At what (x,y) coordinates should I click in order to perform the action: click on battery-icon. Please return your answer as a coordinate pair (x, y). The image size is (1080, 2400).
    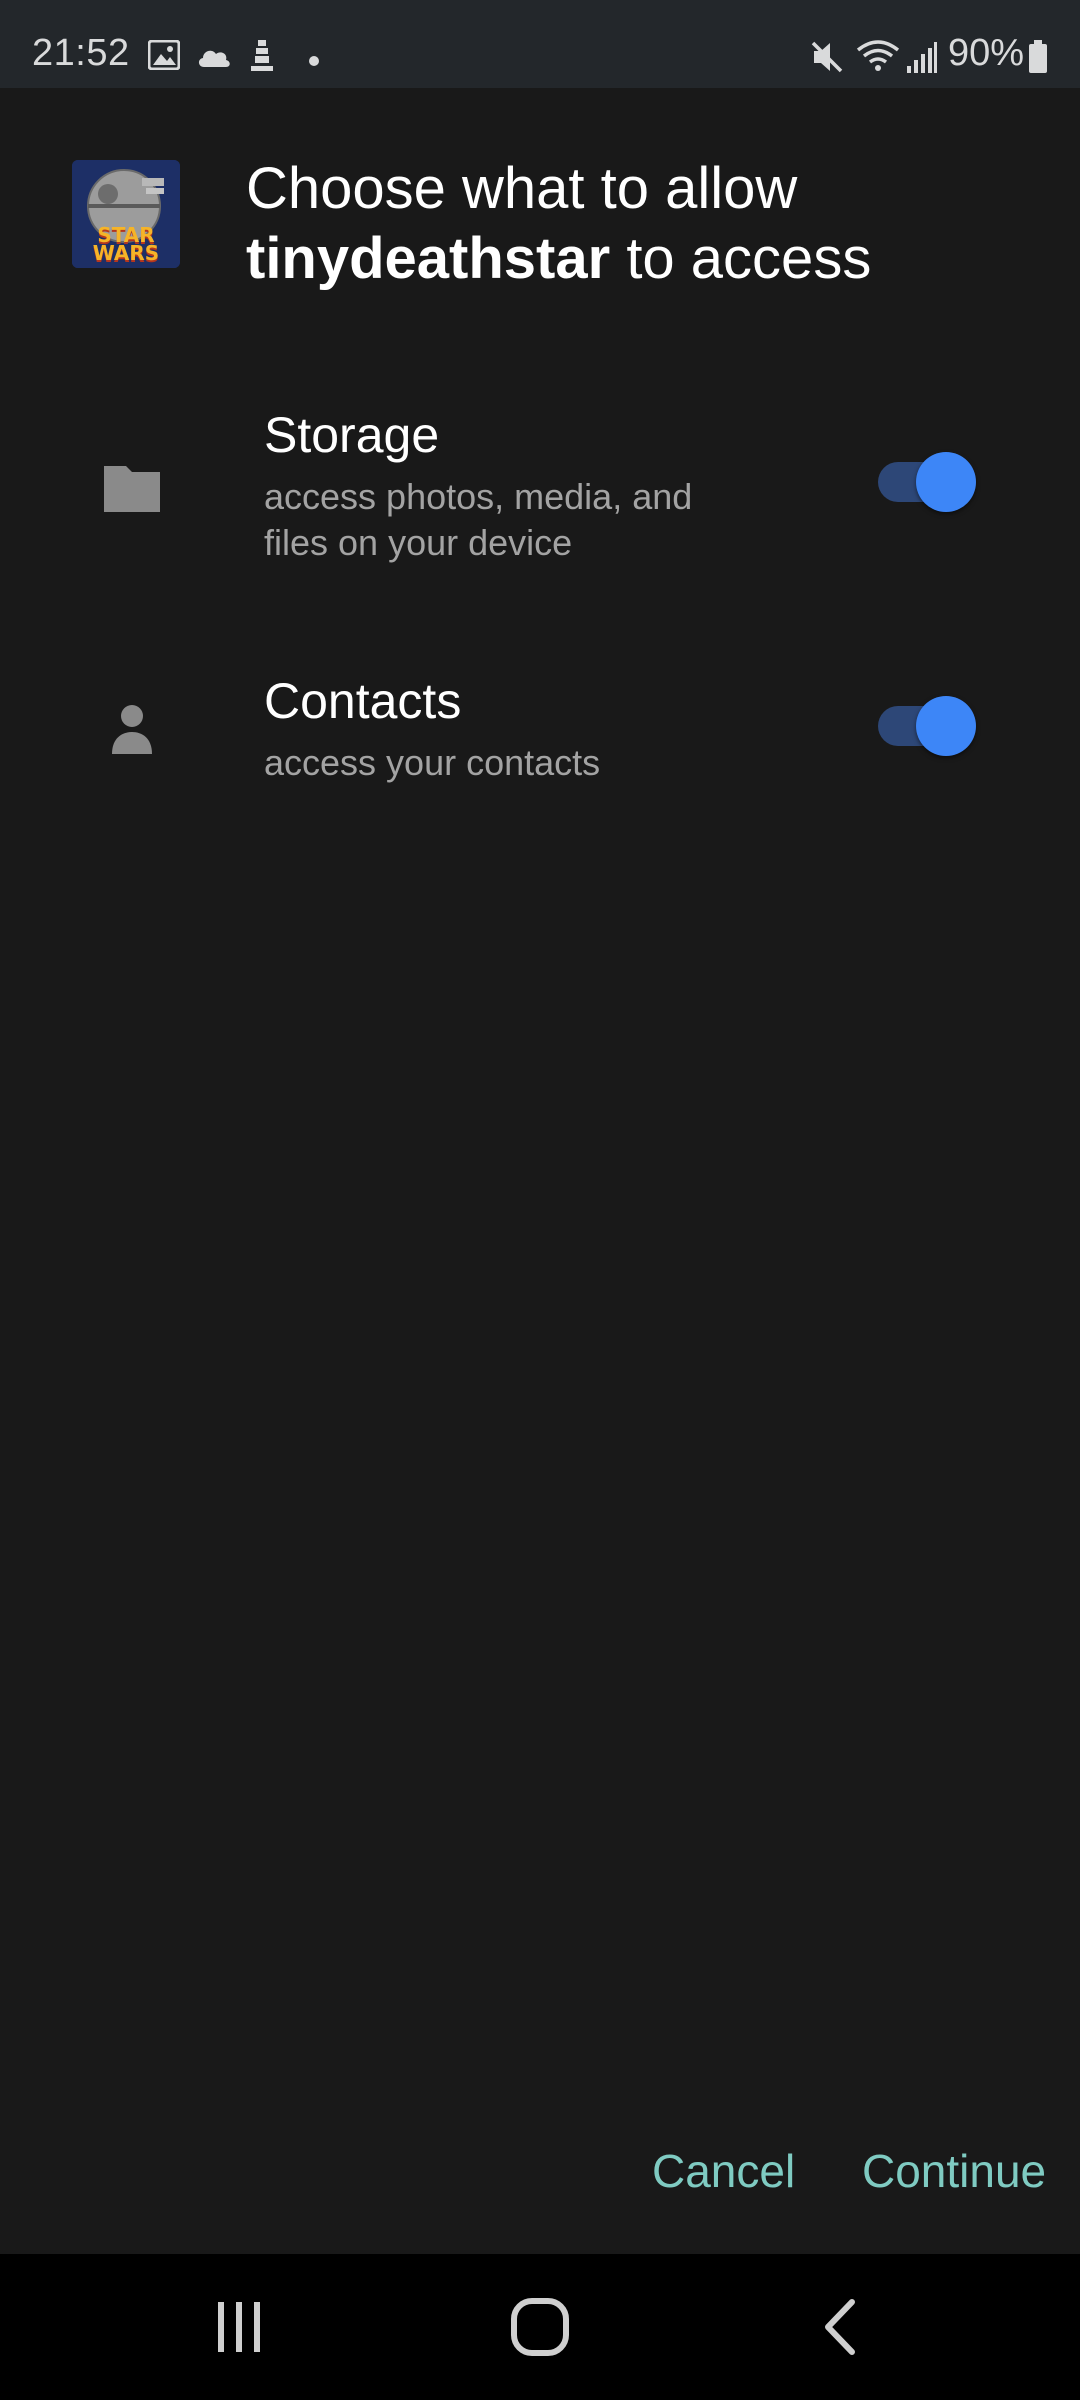
    Looking at the image, I should click on (1038, 59).